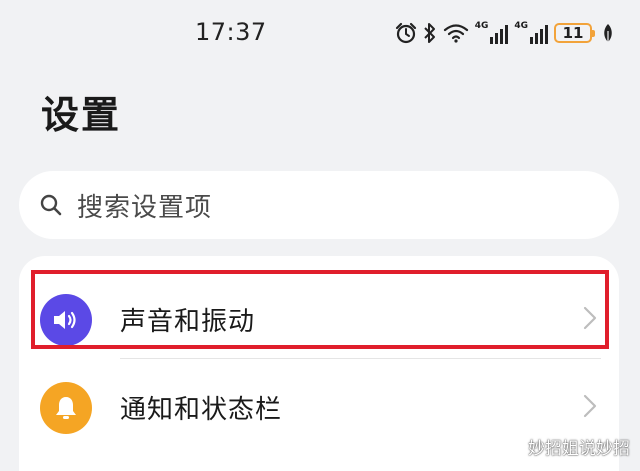  I want to click on wifi-icon, so click(456, 33).